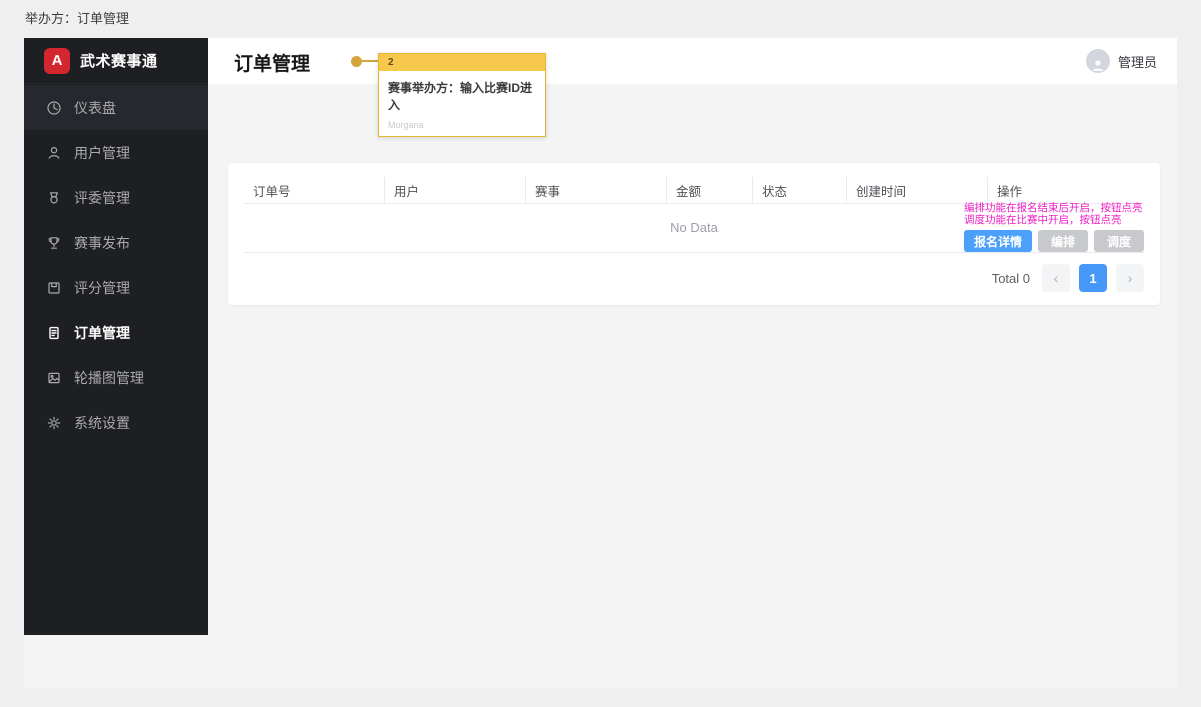 This screenshot has height=707, width=1201. I want to click on annotation-card: 2 赛事举办方：输入比赛ID进入 Morgana, so click(462, 95).